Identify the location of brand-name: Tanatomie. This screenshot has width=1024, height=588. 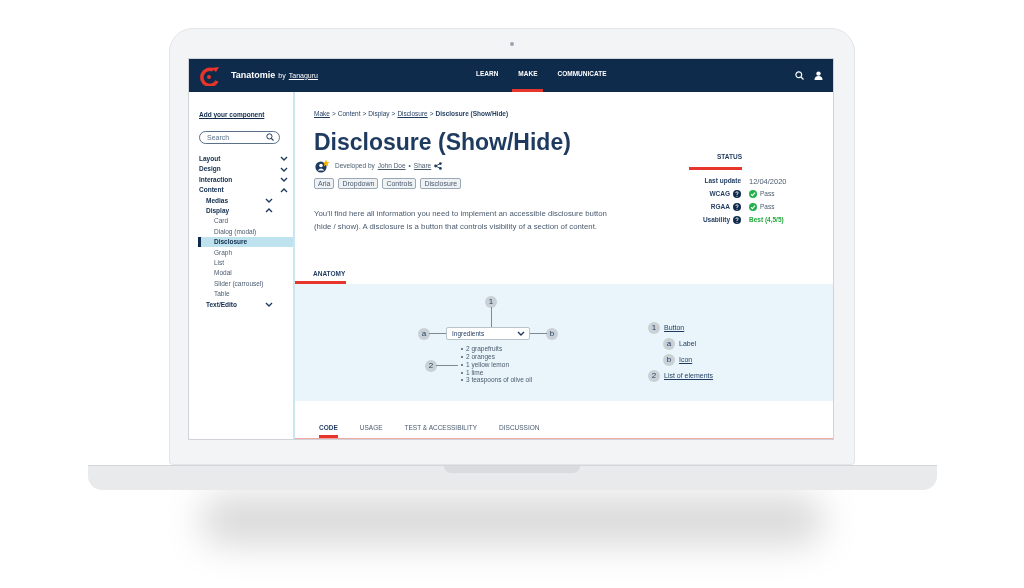
(253, 75).